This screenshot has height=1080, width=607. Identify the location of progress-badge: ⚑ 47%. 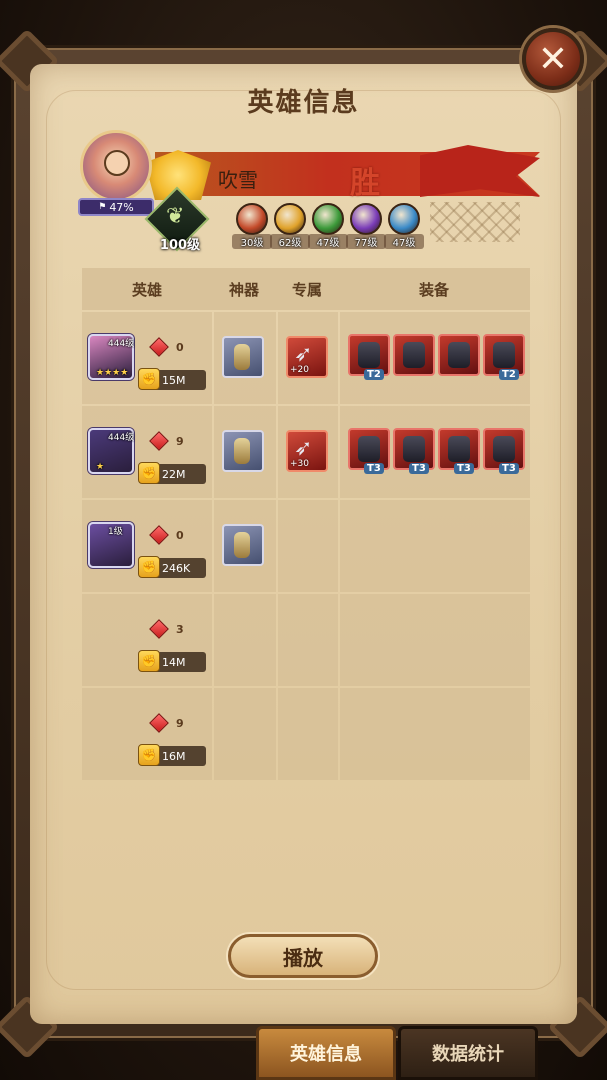
(116, 207).